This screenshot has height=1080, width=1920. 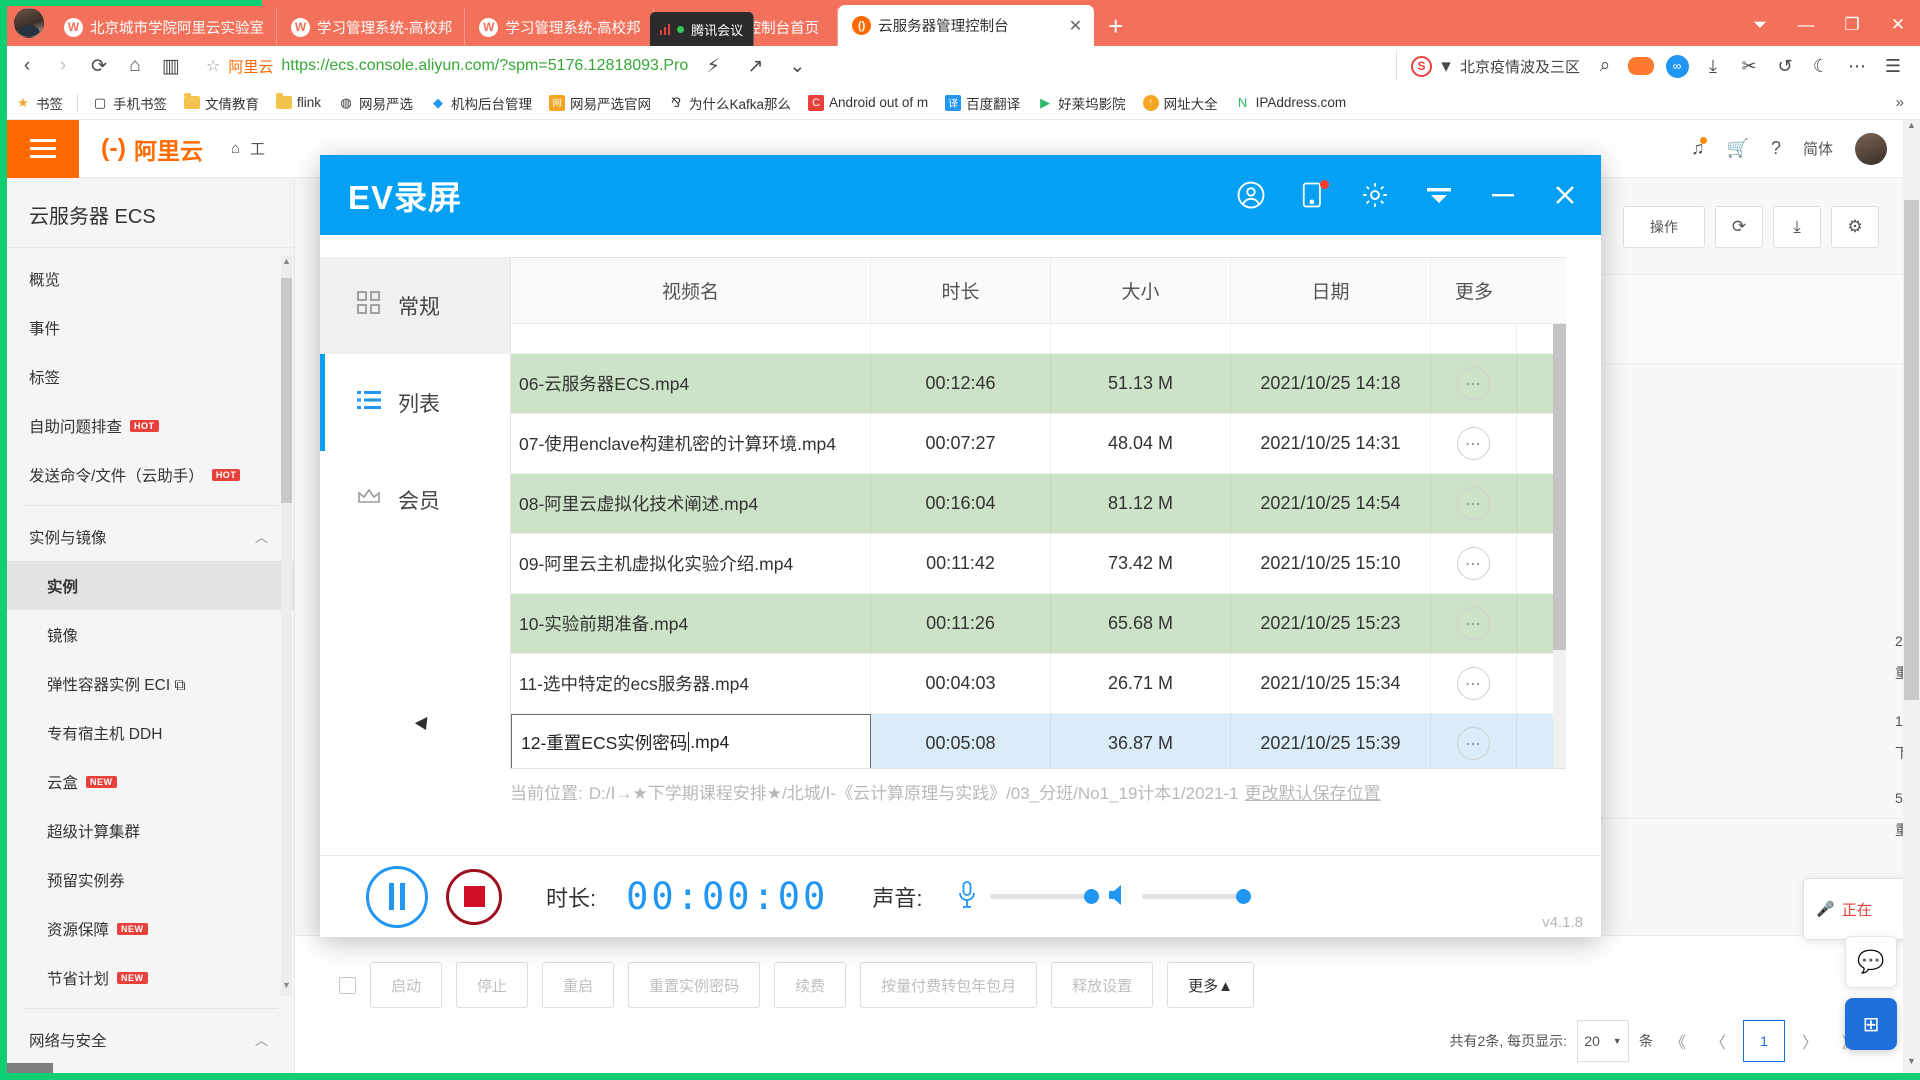 I want to click on sidebar-item-scc: 超级计算集群, so click(x=150, y=830).